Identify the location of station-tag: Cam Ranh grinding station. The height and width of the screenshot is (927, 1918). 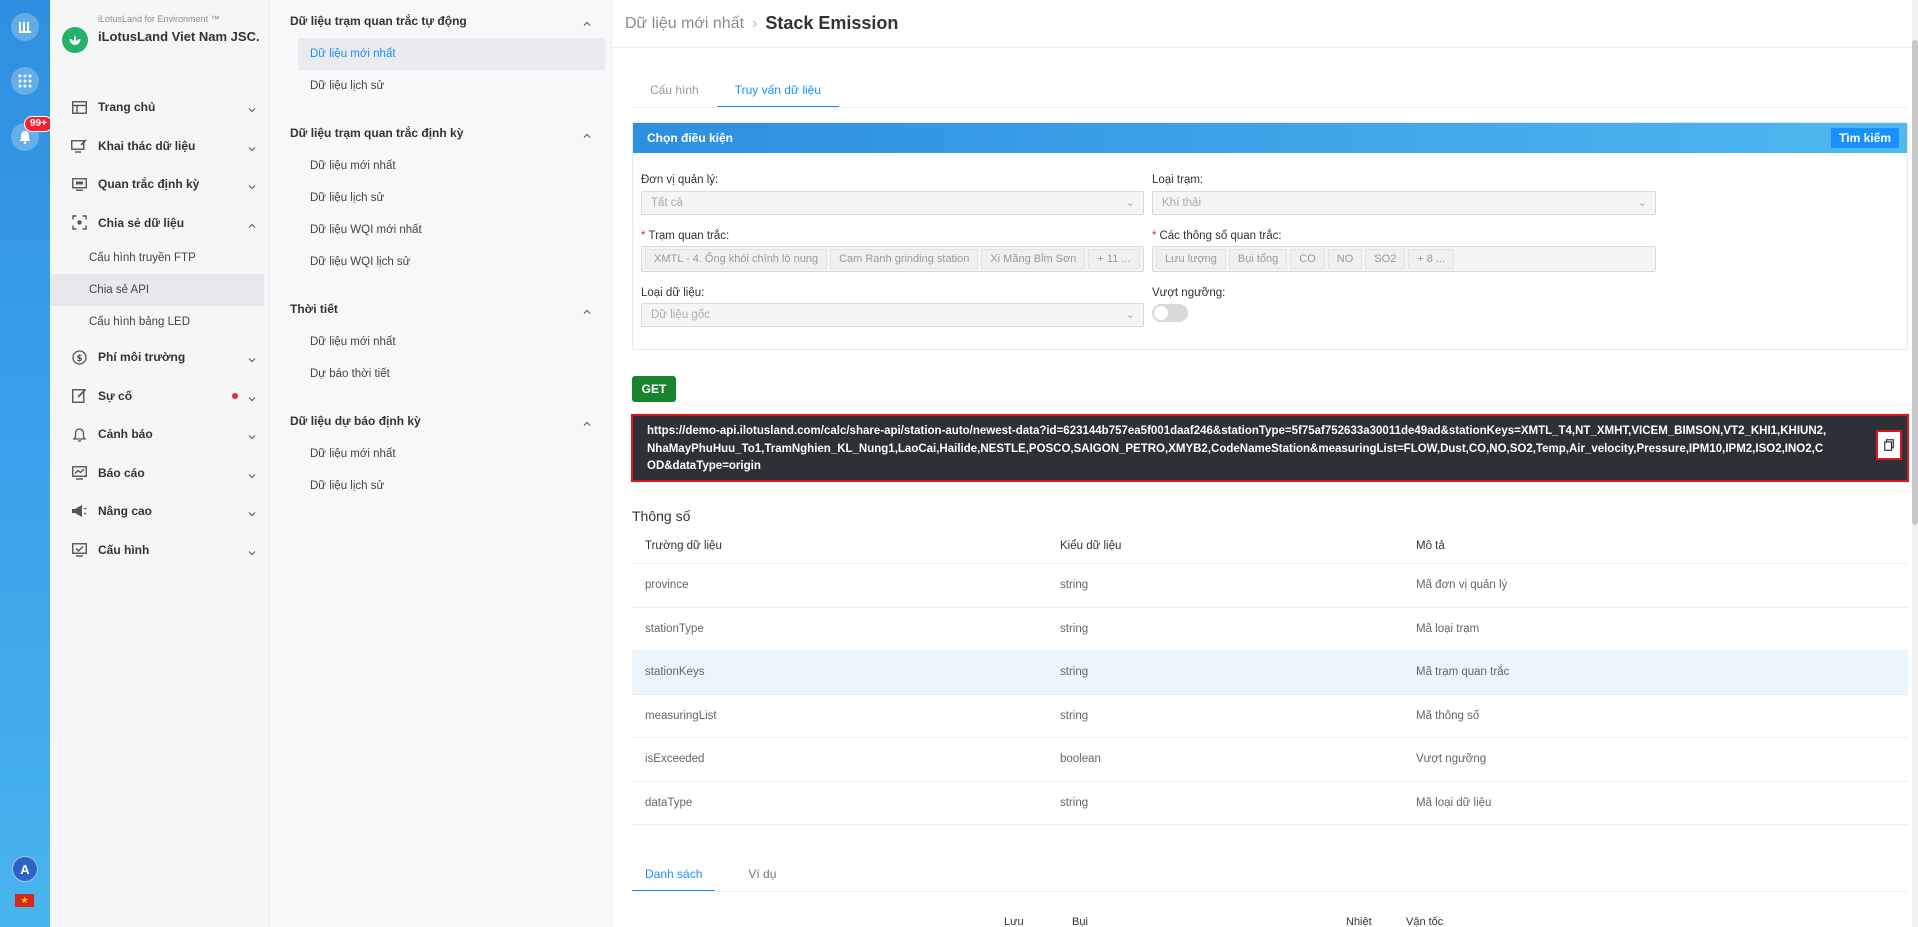
(904, 259).